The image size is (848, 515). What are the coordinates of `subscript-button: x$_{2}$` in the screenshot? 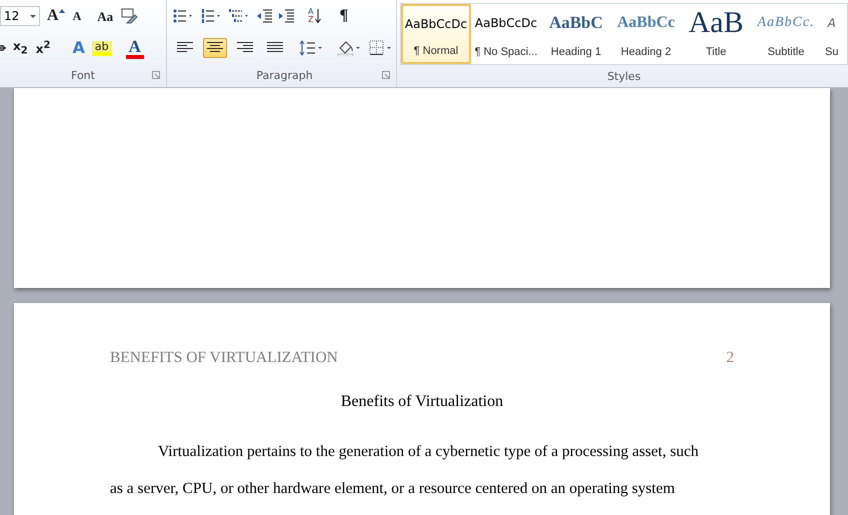 It's located at (20, 48).